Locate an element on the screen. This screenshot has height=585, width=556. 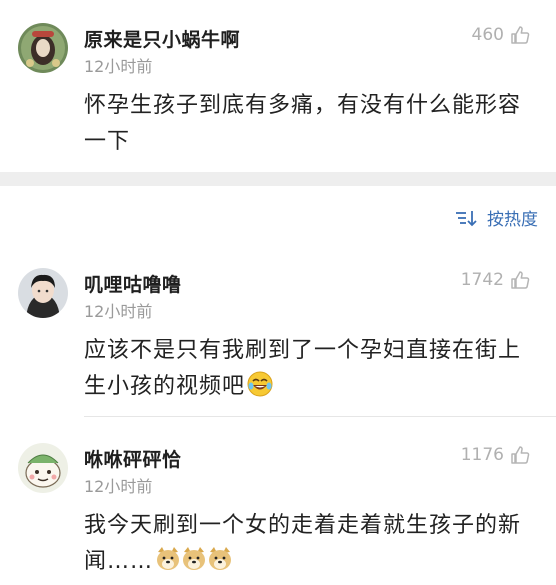
sort-icon is located at coordinates (466, 218).